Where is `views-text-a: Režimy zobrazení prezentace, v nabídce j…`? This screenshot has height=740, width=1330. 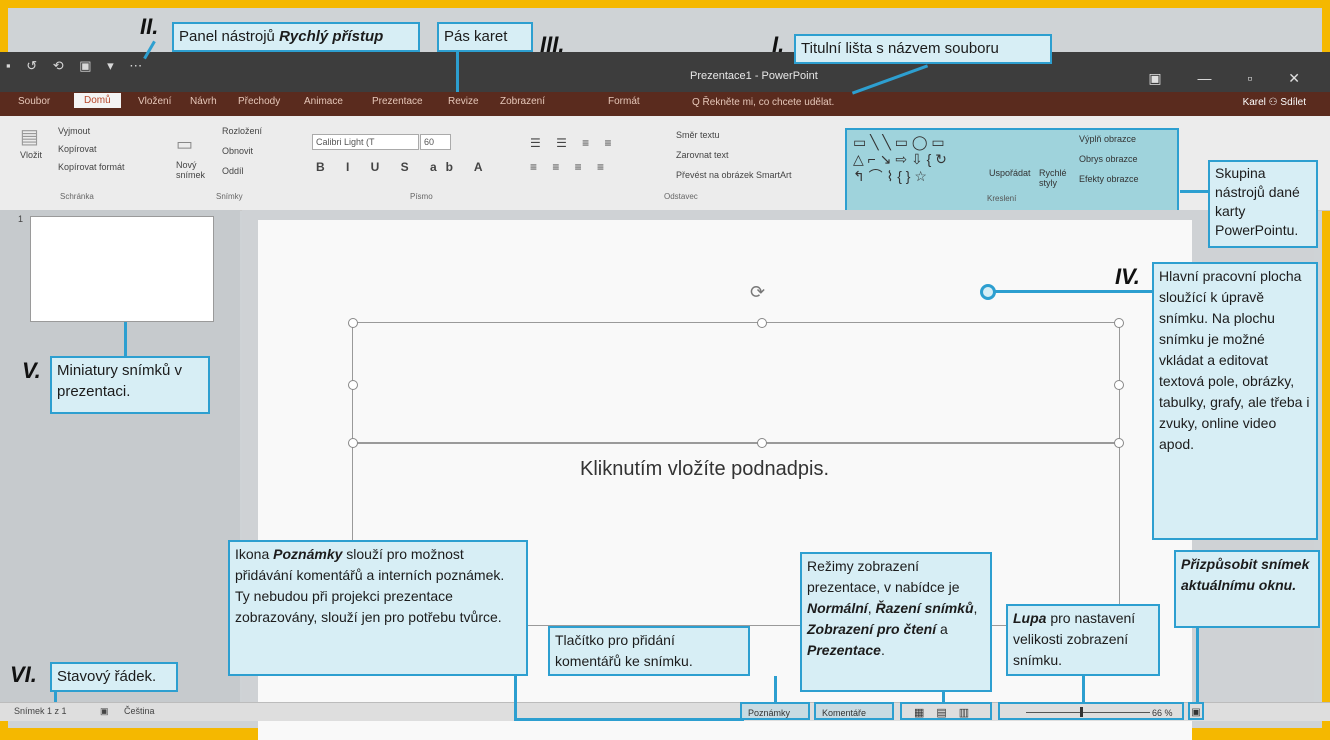 views-text-a: Režimy zobrazení prezentace, v nabídce j… is located at coordinates (883, 576).